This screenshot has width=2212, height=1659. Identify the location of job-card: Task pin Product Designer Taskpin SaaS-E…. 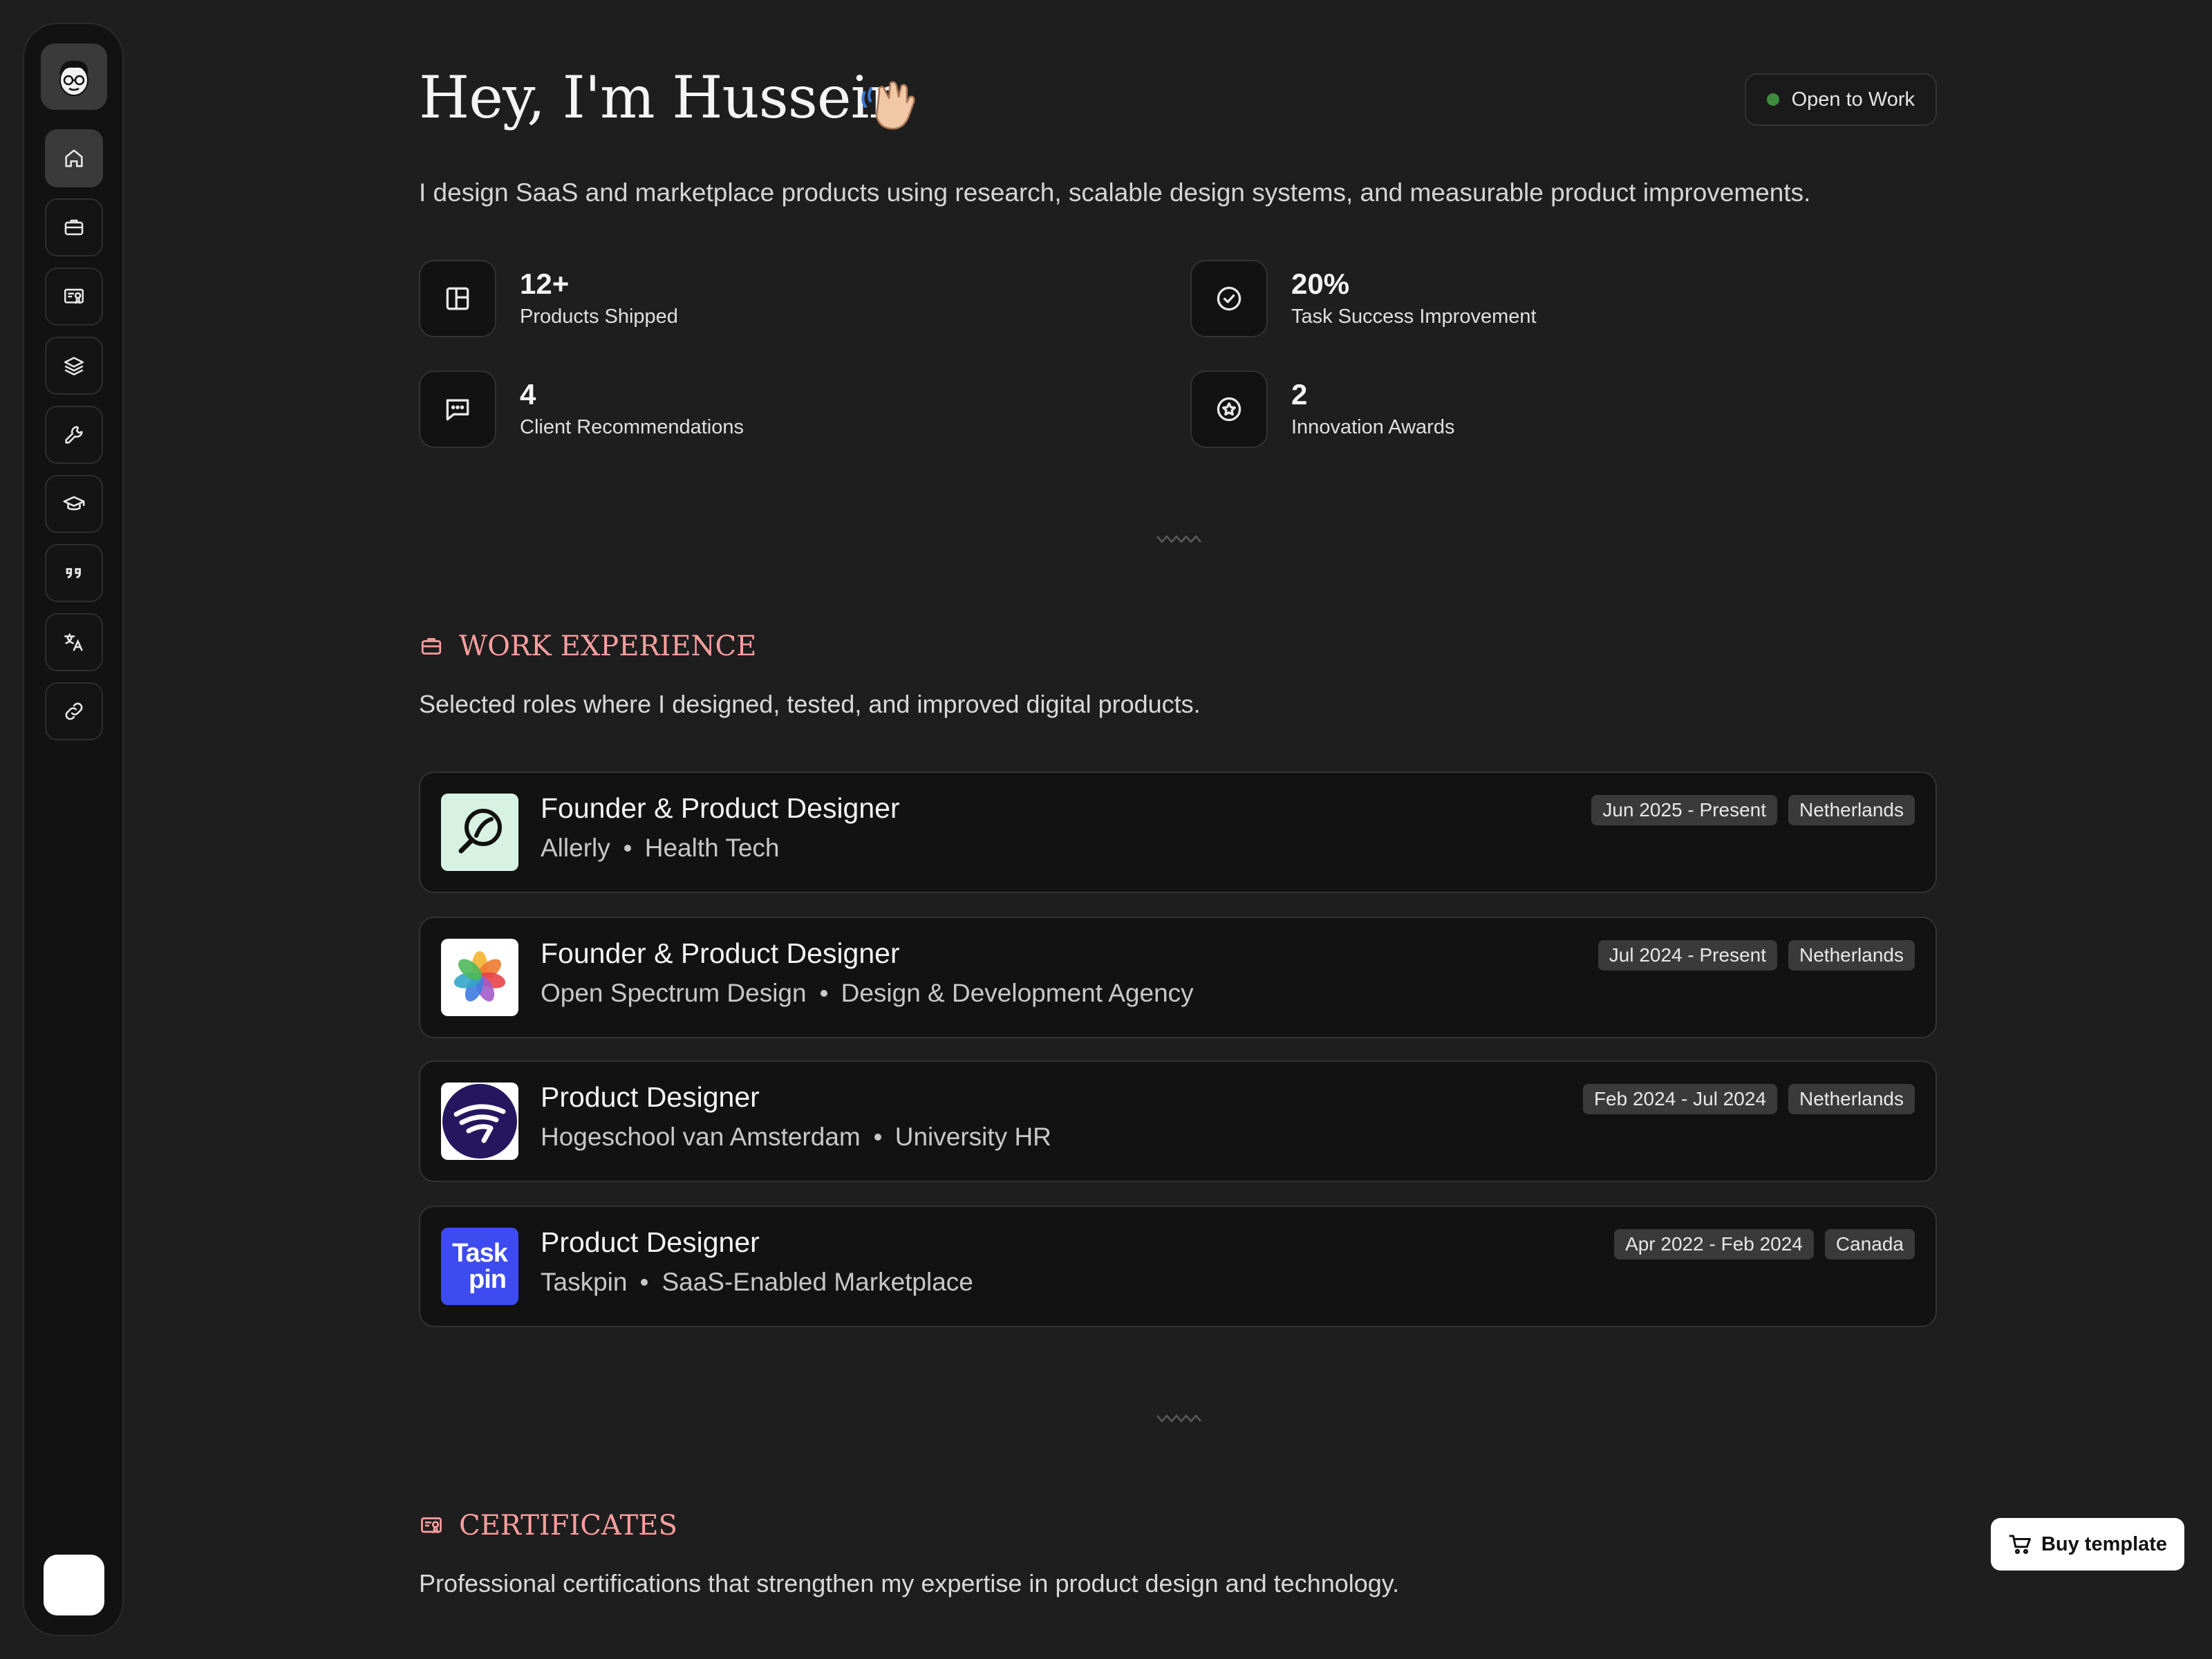
(1178, 1267).